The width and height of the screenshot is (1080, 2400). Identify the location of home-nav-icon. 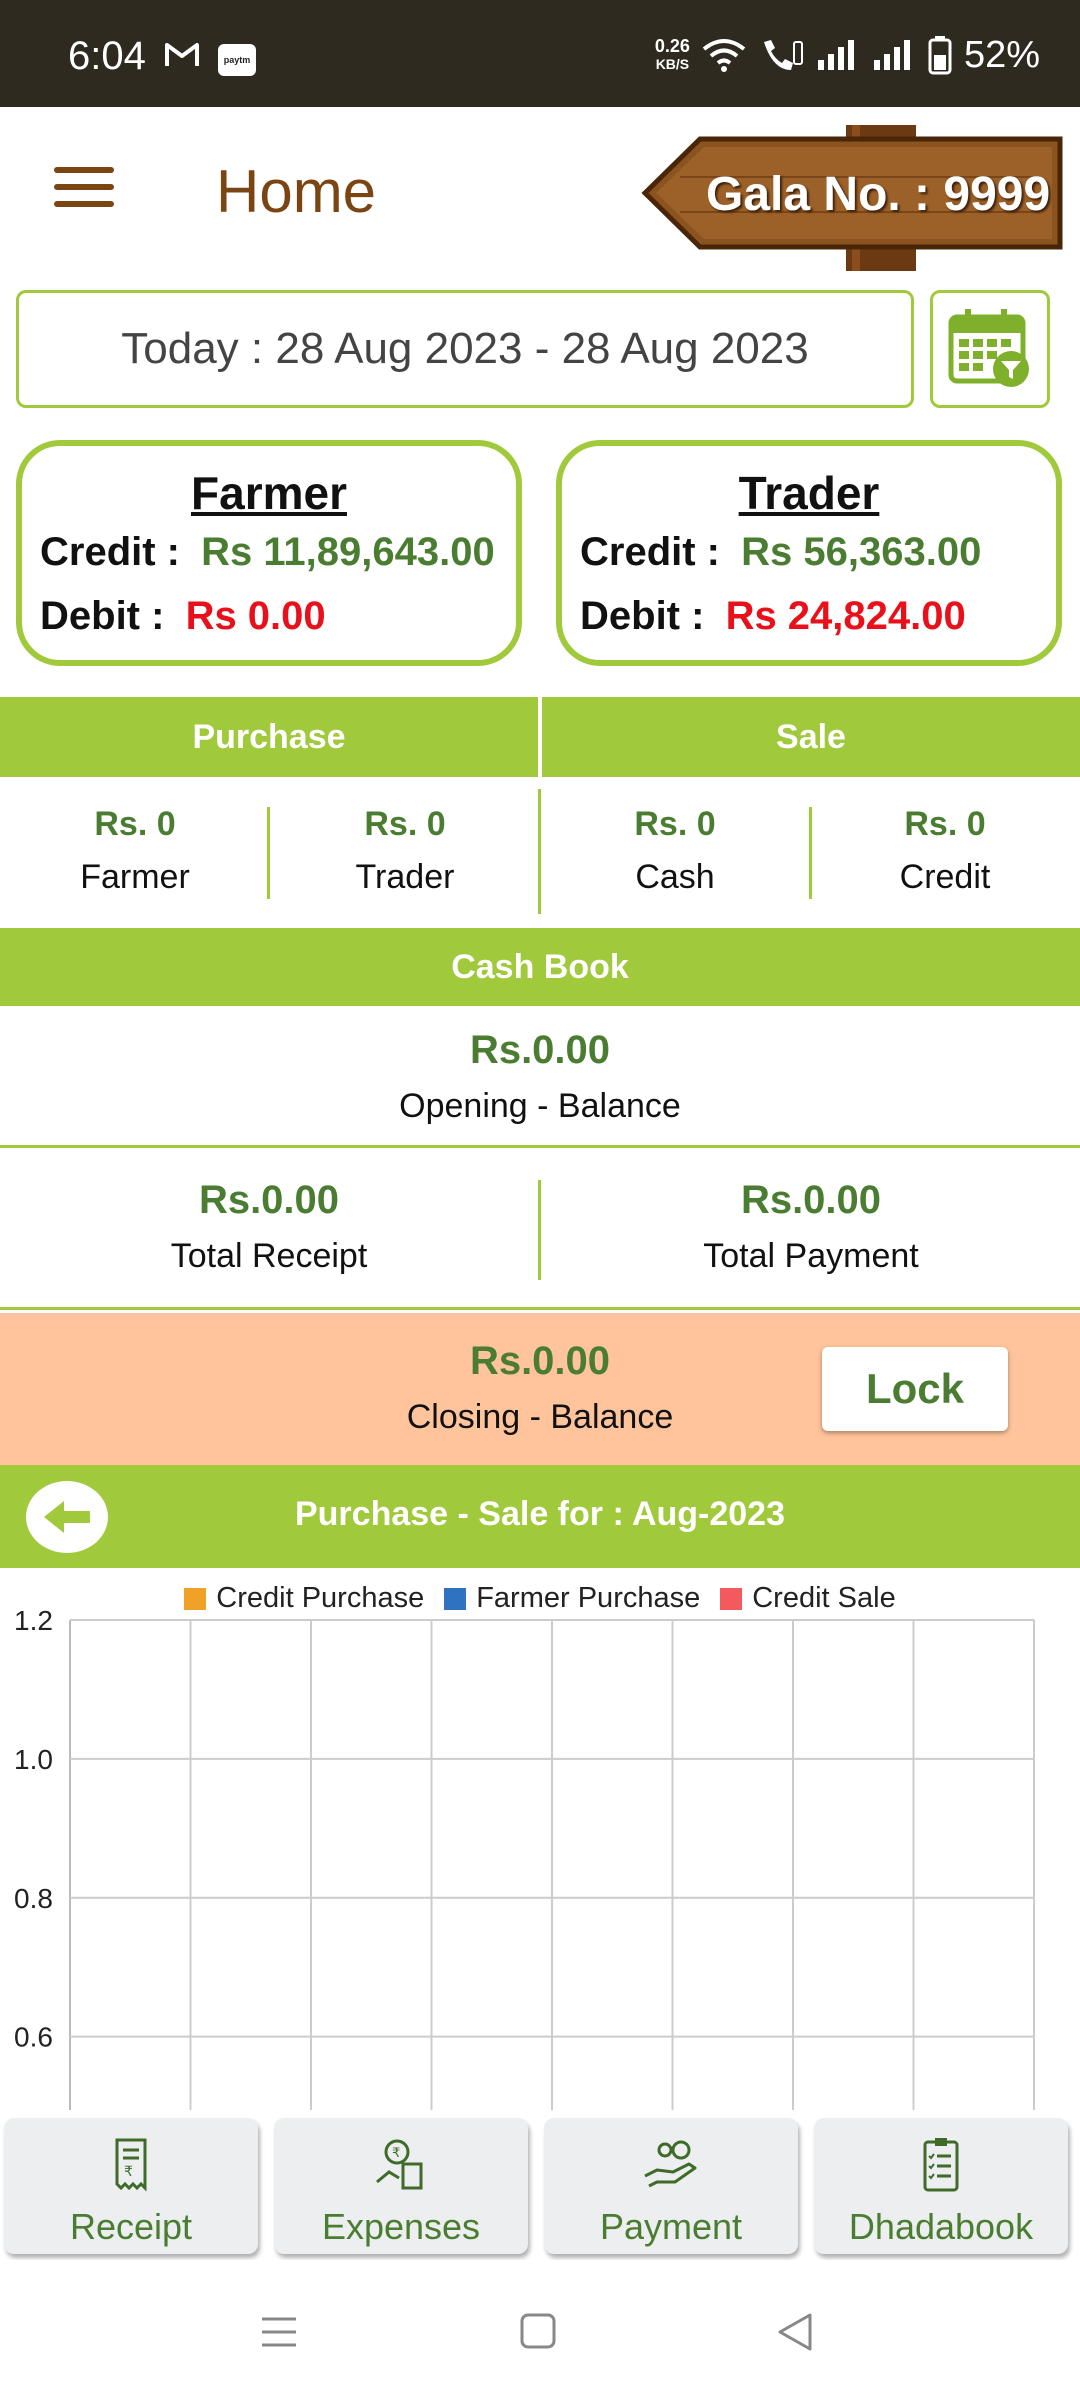
(538, 2331).